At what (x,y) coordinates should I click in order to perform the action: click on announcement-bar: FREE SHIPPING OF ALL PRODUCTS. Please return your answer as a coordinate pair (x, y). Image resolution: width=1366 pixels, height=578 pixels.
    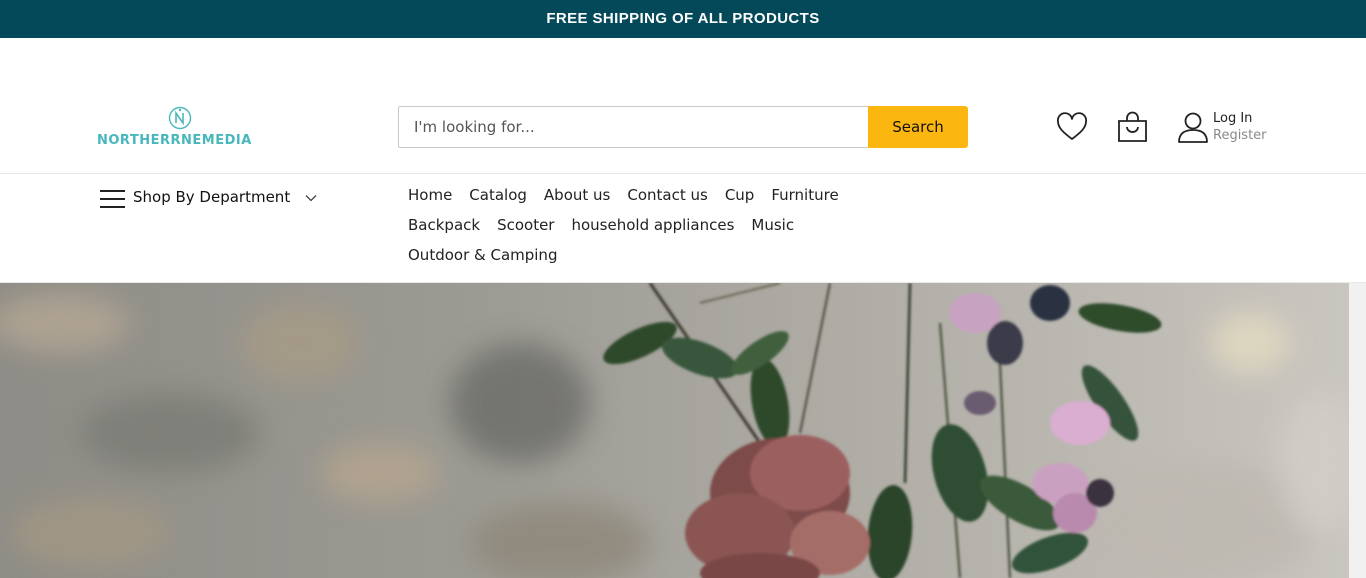
    Looking at the image, I should click on (683, 19).